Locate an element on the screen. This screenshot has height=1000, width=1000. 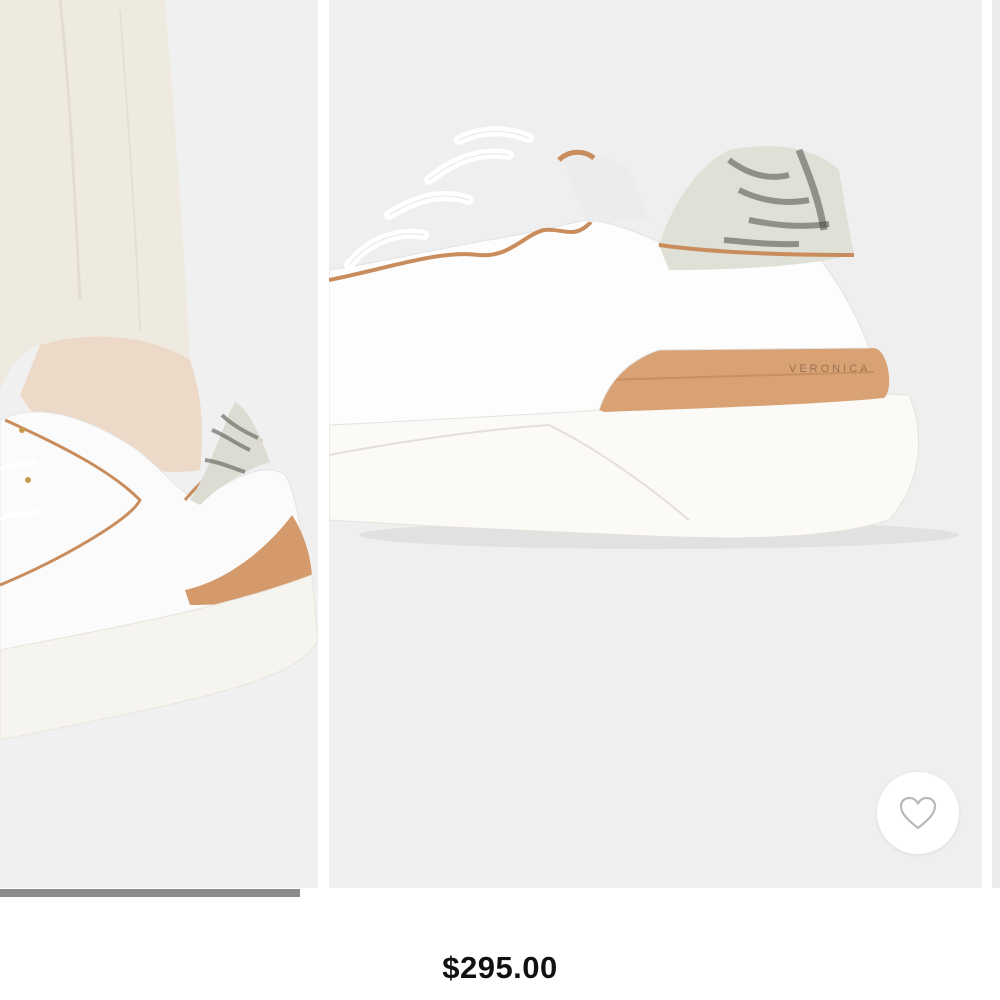
gallery-progress-fill is located at coordinates (150, 893).